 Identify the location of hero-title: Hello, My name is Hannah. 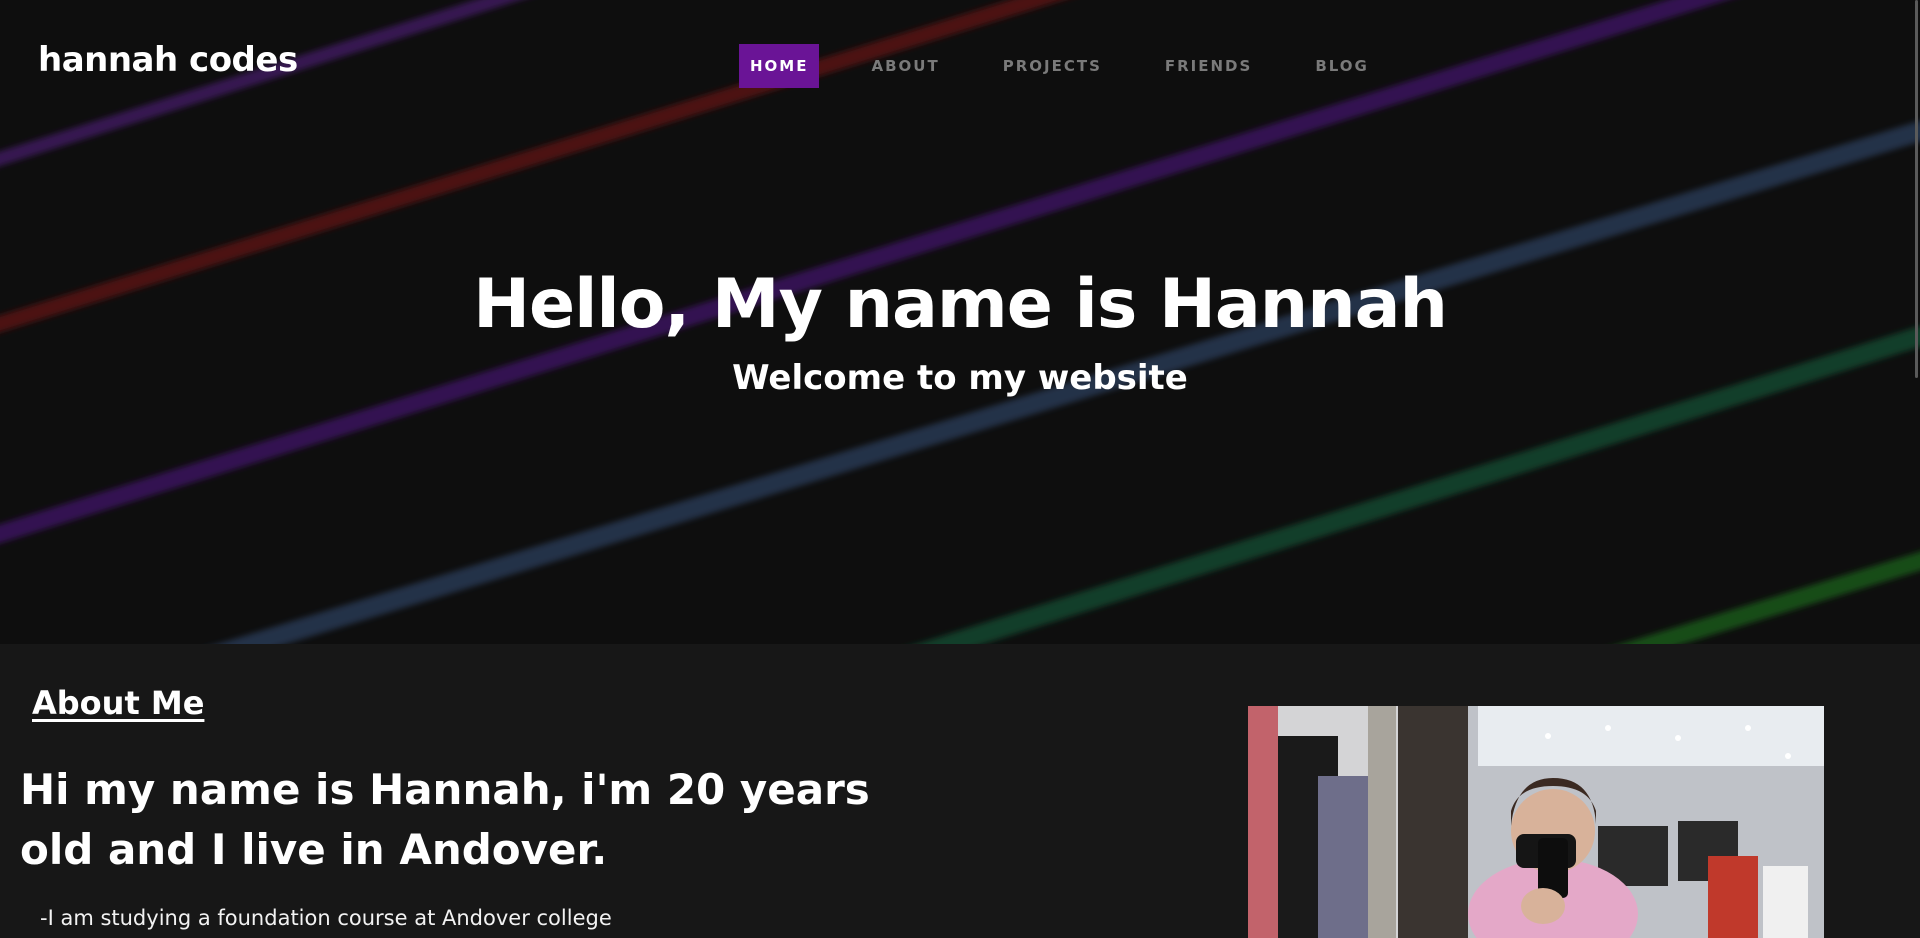
(960, 304).